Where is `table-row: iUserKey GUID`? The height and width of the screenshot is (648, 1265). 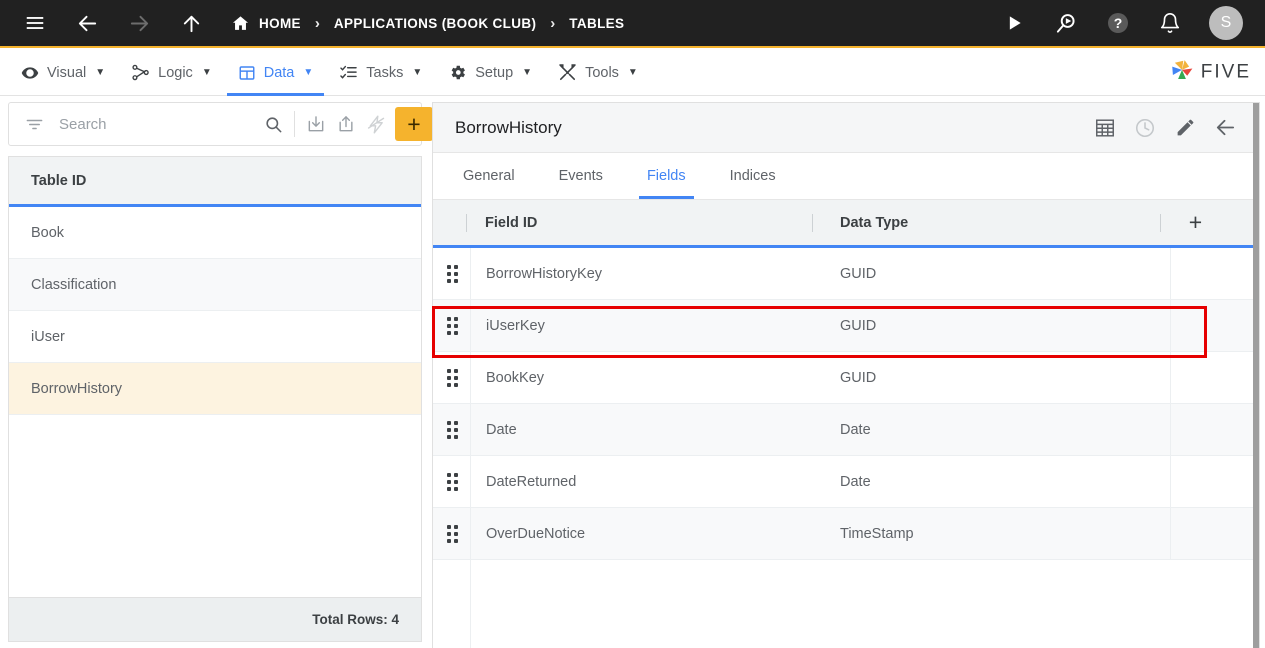
table-row: iUserKey GUID is located at coordinates (846, 325).